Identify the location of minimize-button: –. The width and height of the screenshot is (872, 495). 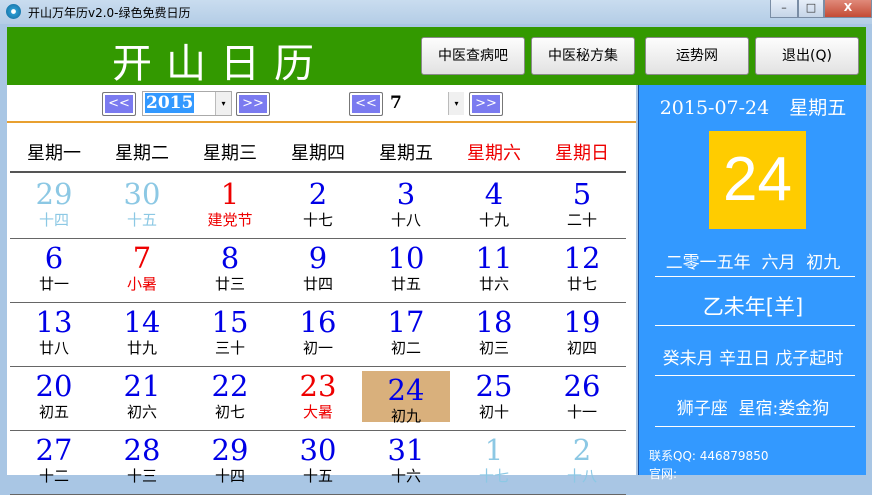
(784, 9).